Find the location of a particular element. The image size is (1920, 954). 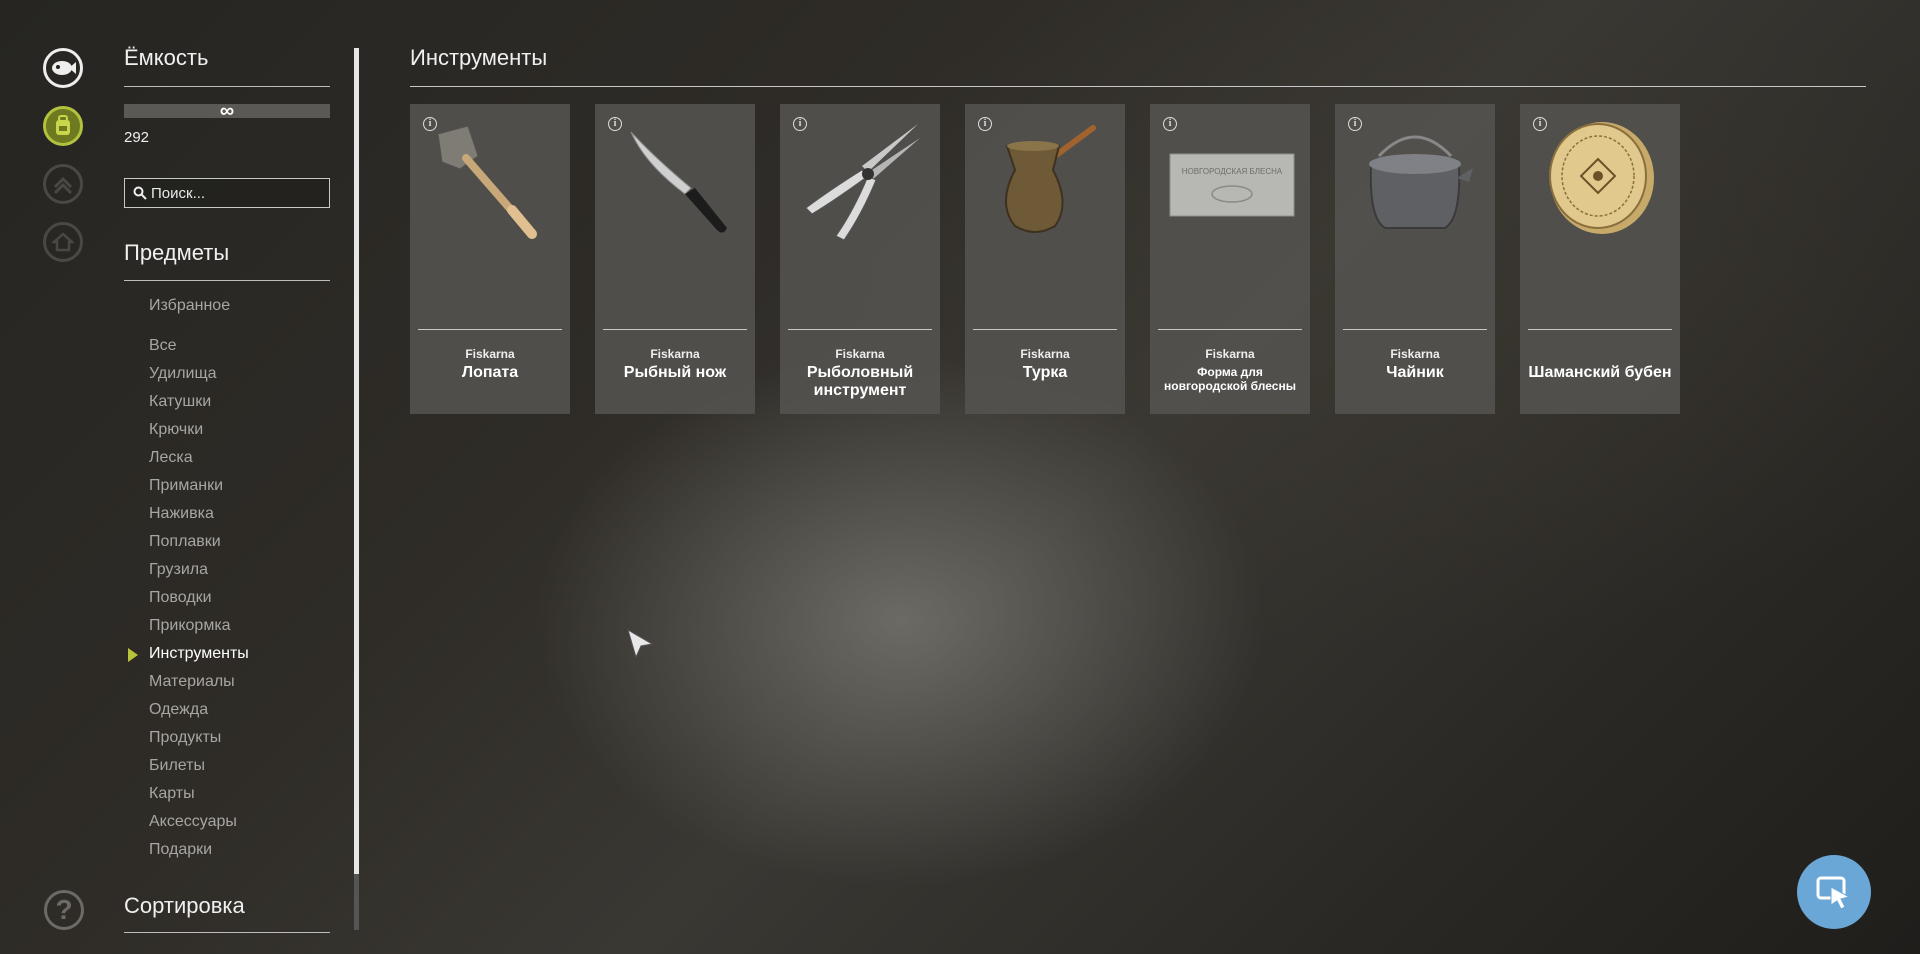

category-favorites: Избранное is located at coordinates (189, 306).